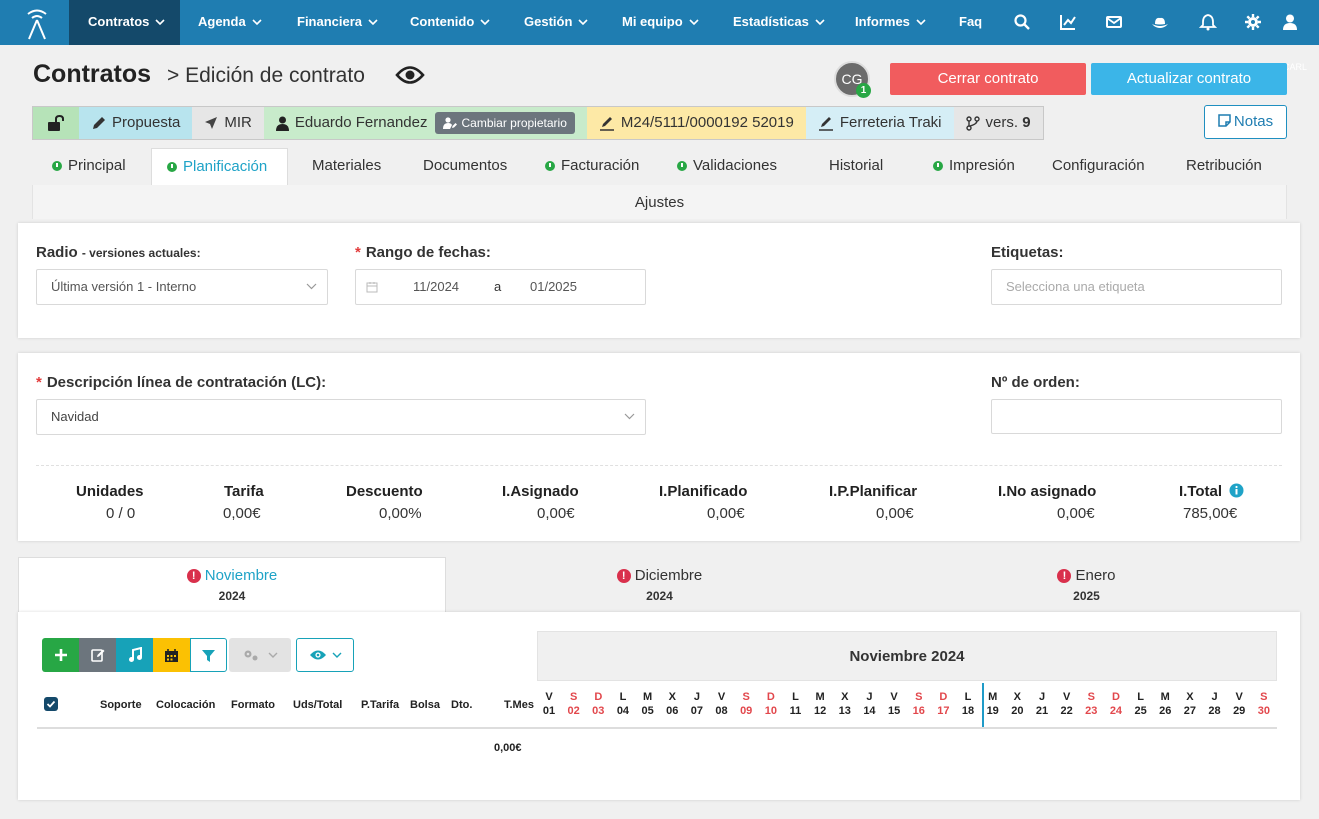 This screenshot has width=1319, height=819. What do you see at coordinates (500, 287) in the screenshot?
I see `date-range-picker: 11/2024 a 01/2025` at bounding box center [500, 287].